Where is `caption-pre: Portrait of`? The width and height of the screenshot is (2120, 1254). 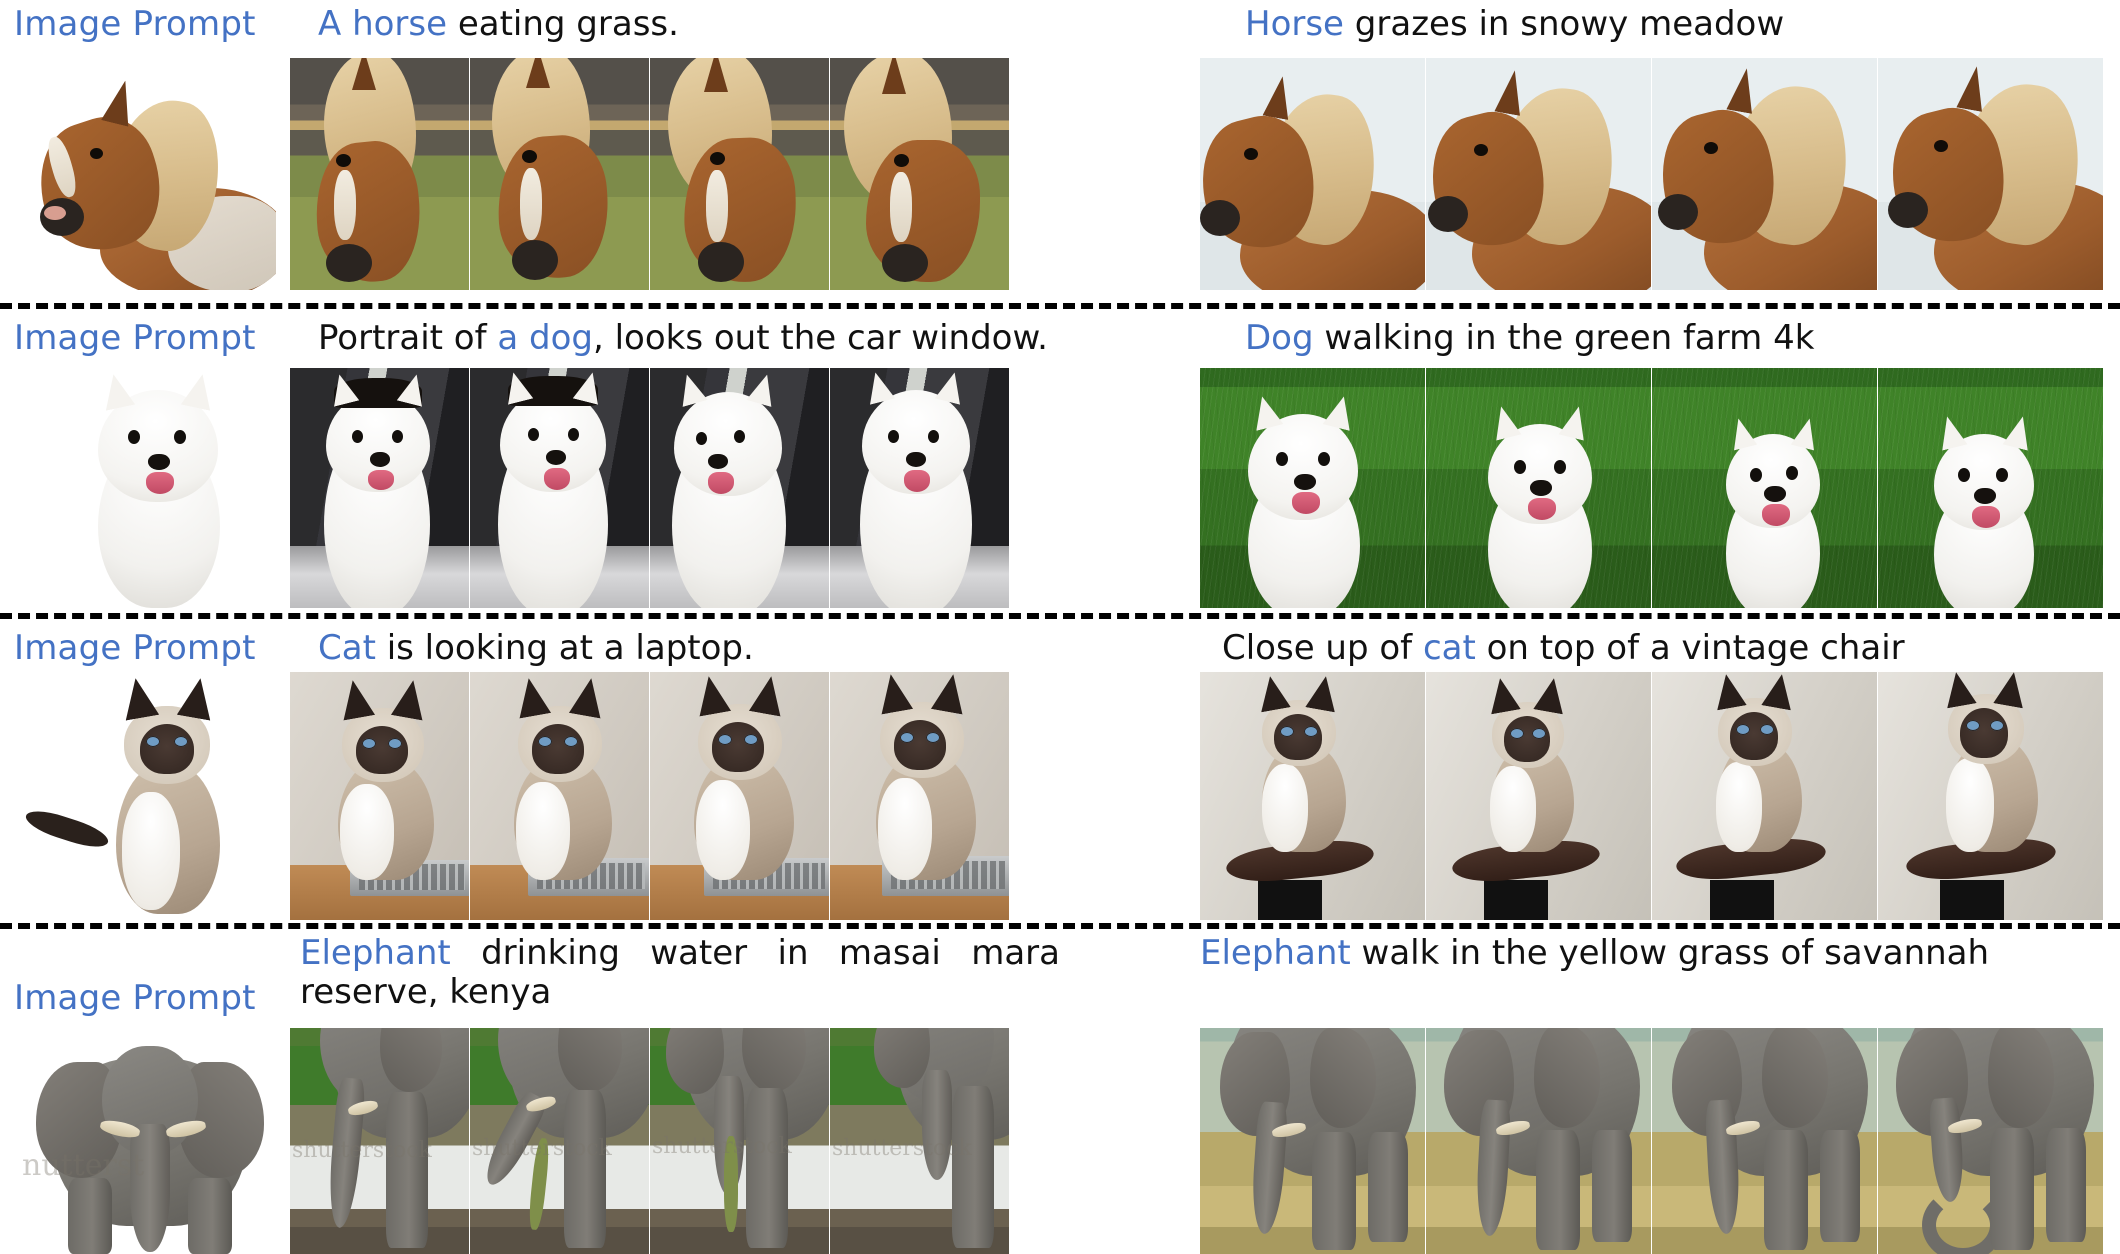
caption-pre: Portrait of is located at coordinates (408, 338).